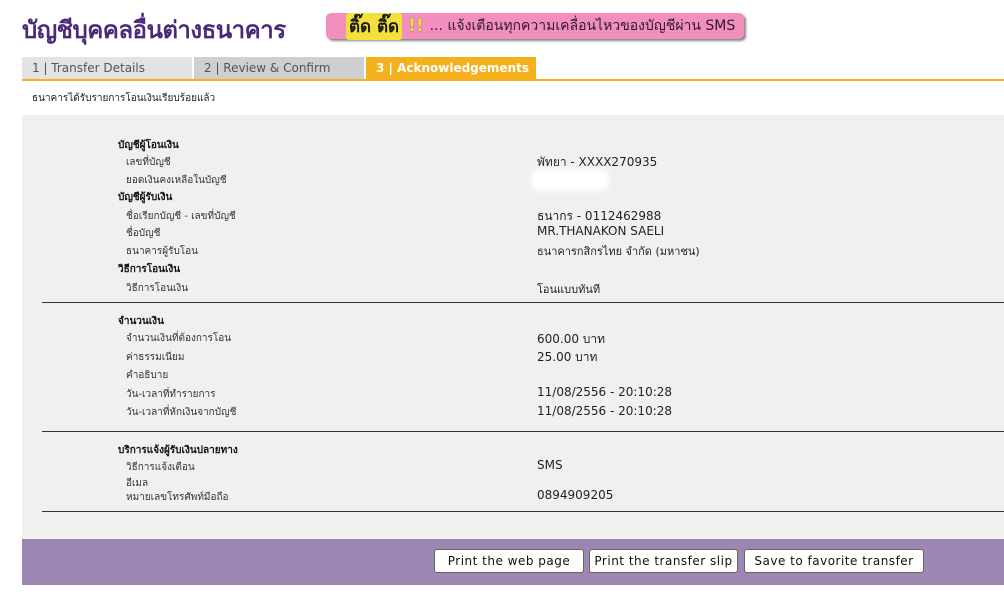 The image size is (1004, 602). What do you see at coordinates (143, 233) in the screenshot?
I see `to-account-name-label: ชื่อบัญชี` at bounding box center [143, 233].